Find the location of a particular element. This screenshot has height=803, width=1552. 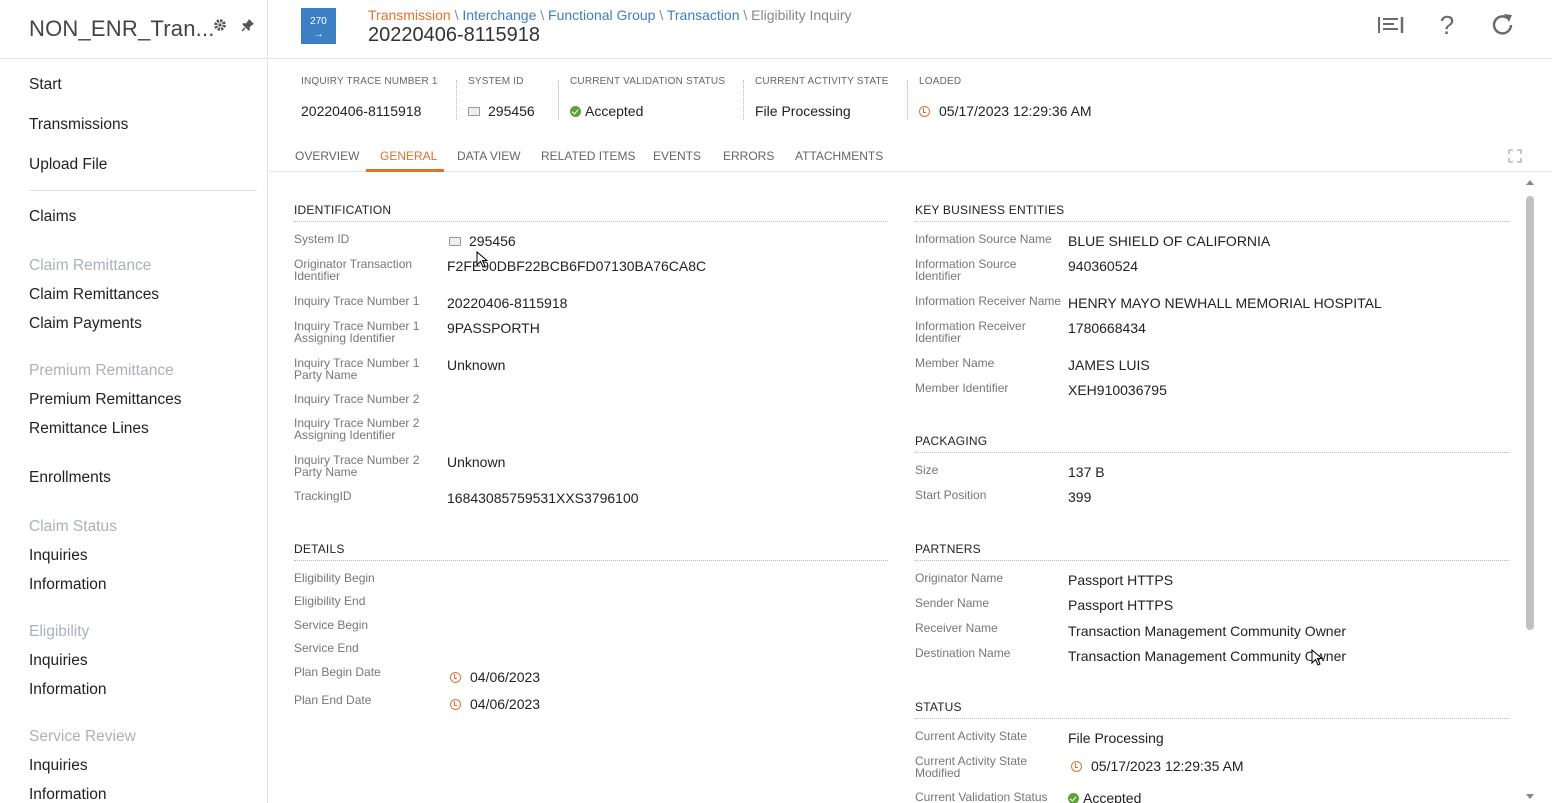

section-key-entities-heading: KEY BUSINESS ENTITIES is located at coordinates (990, 210).